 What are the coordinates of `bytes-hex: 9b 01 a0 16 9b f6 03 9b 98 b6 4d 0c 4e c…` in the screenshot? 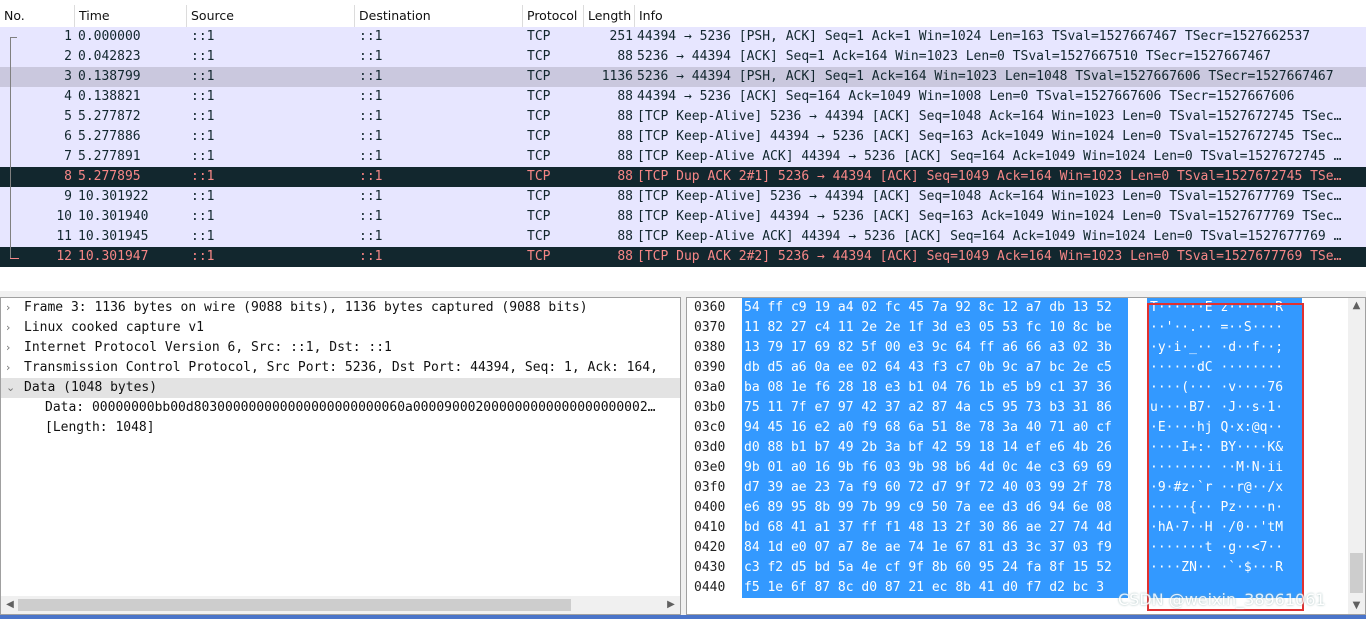 It's located at (928, 468).